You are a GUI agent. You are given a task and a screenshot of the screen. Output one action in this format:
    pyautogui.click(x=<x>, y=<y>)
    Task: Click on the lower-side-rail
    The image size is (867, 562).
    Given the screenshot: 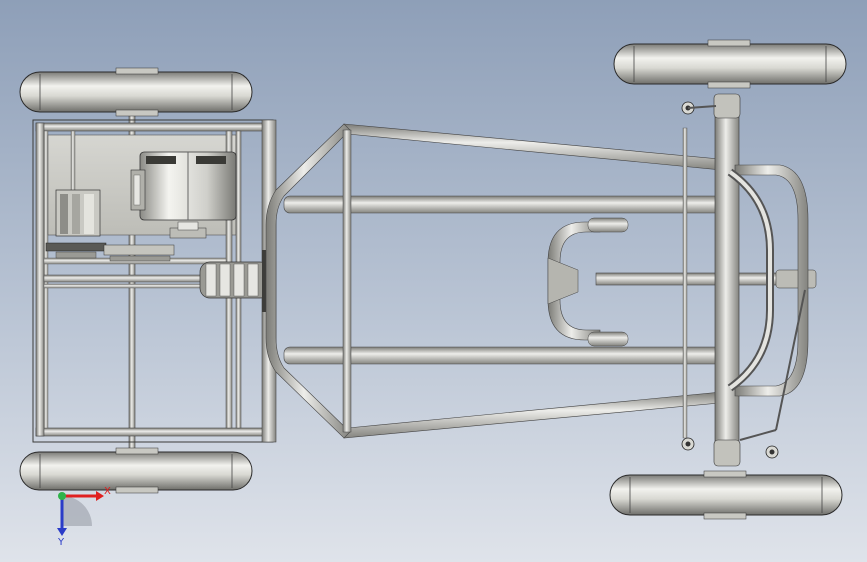 What is the action you would take?
    pyautogui.click(x=537, y=415)
    